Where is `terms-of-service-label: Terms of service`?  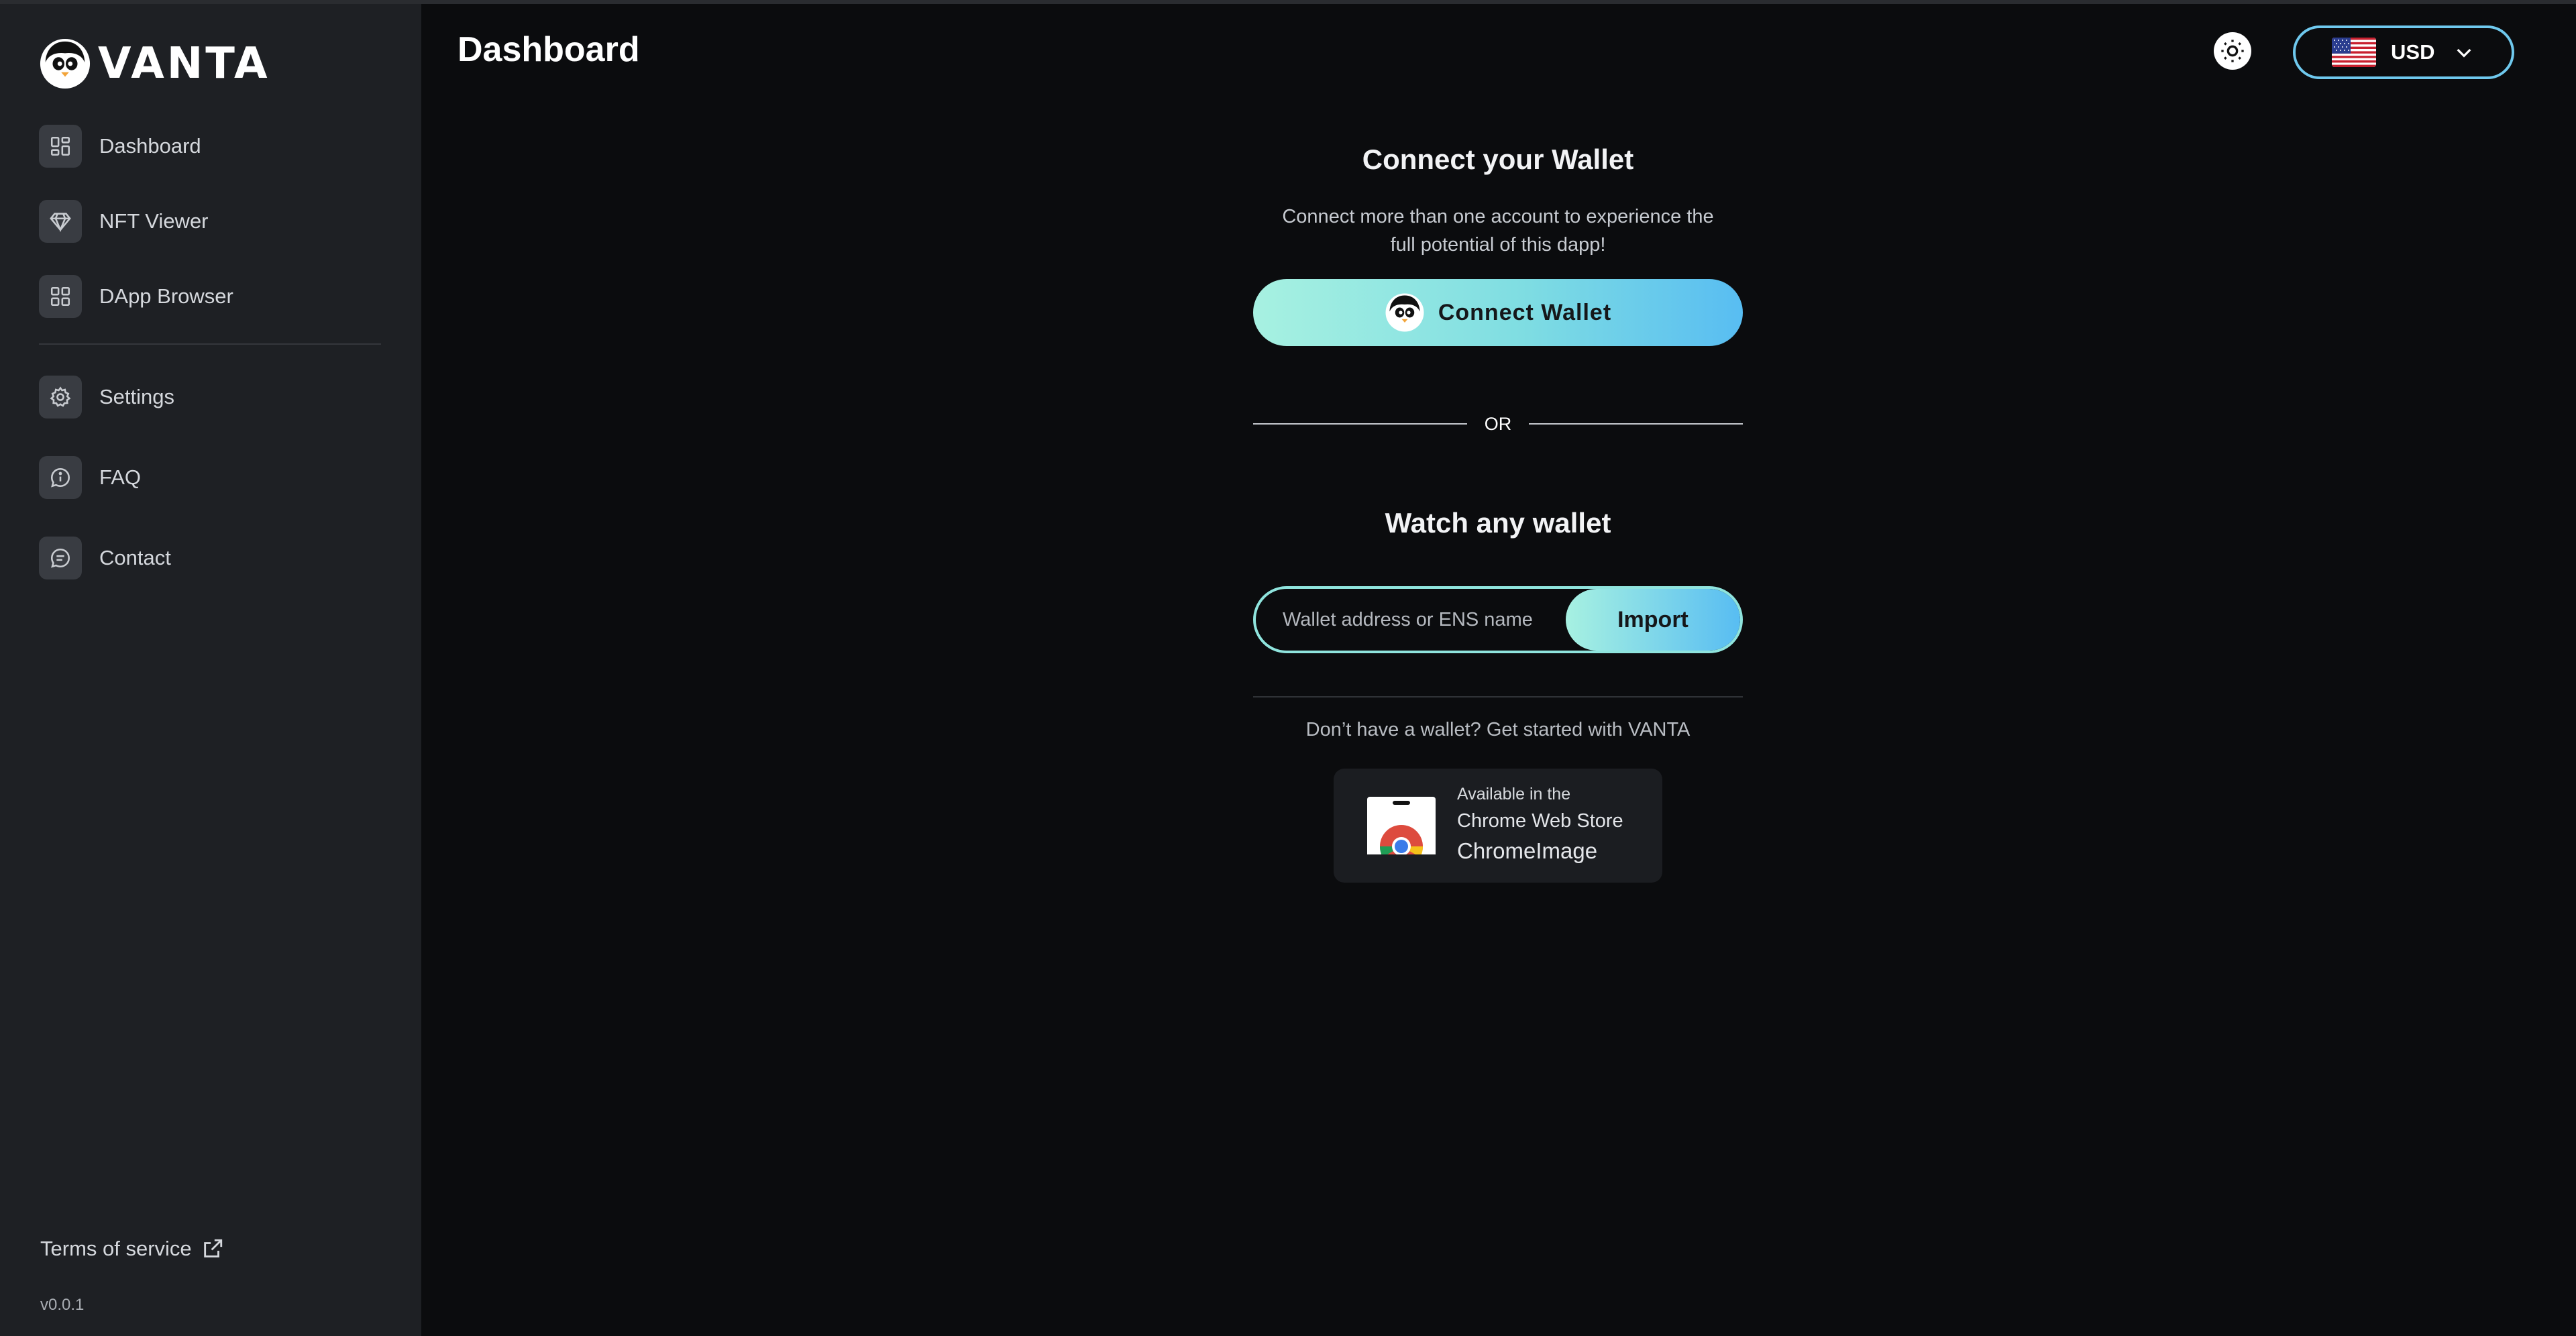 terms-of-service-label: Terms of service is located at coordinates (116, 1248).